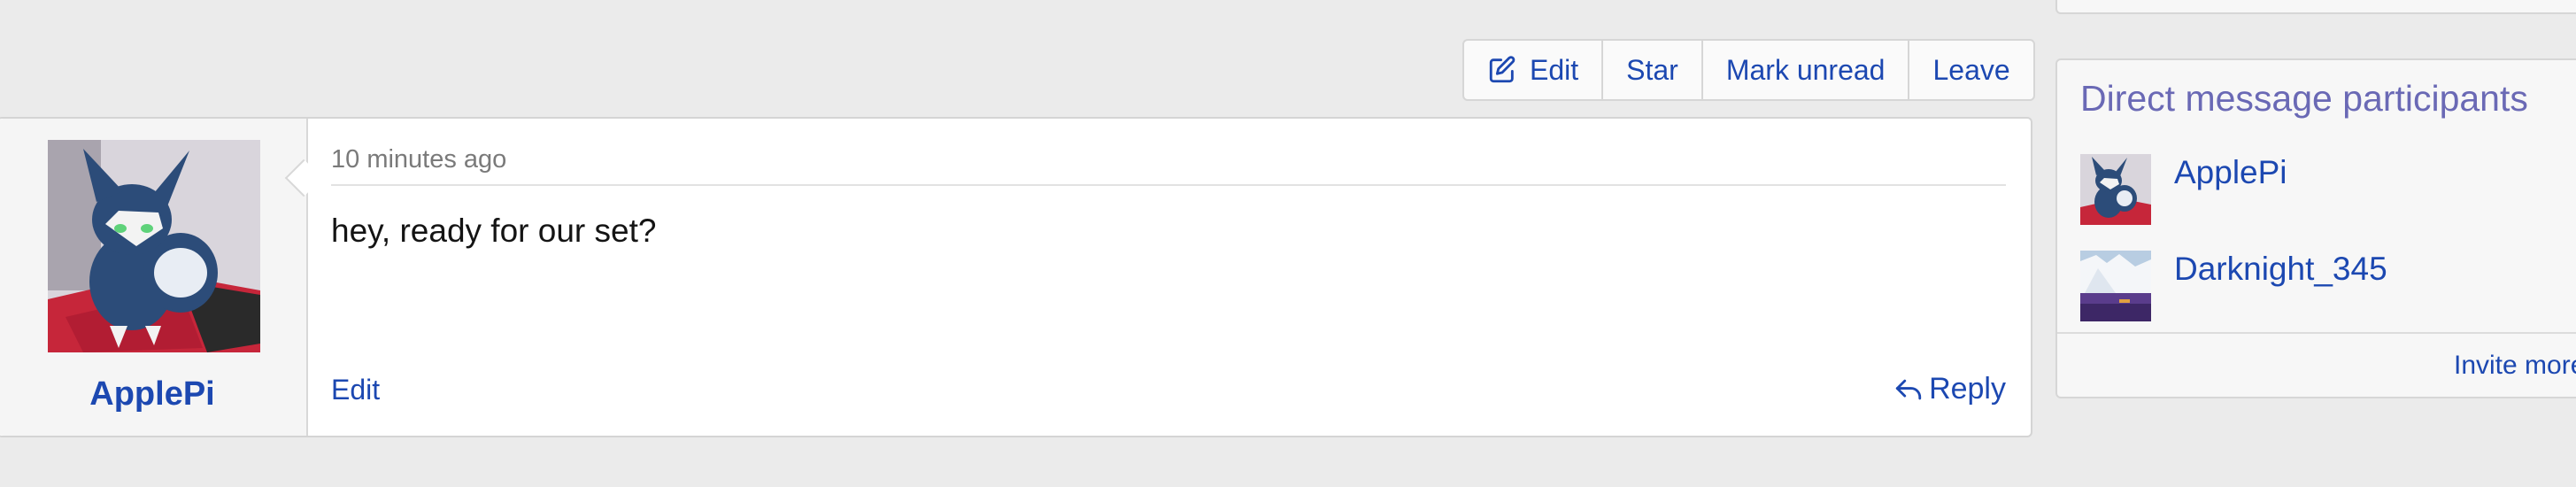 The width and height of the screenshot is (2576, 487). I want to click on star-button: Star, so click(1651, 70).